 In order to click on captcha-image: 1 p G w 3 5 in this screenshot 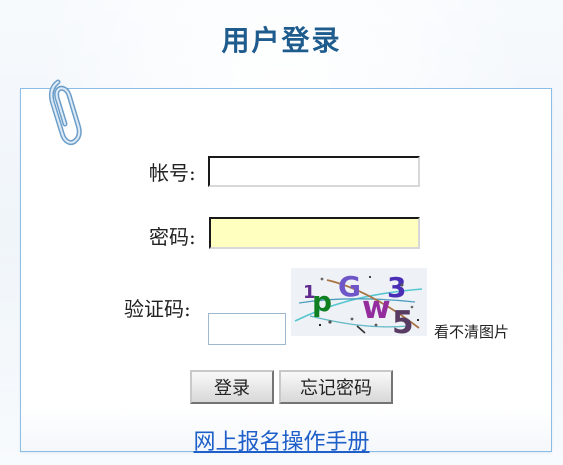, I will do `click(359, 302)`.